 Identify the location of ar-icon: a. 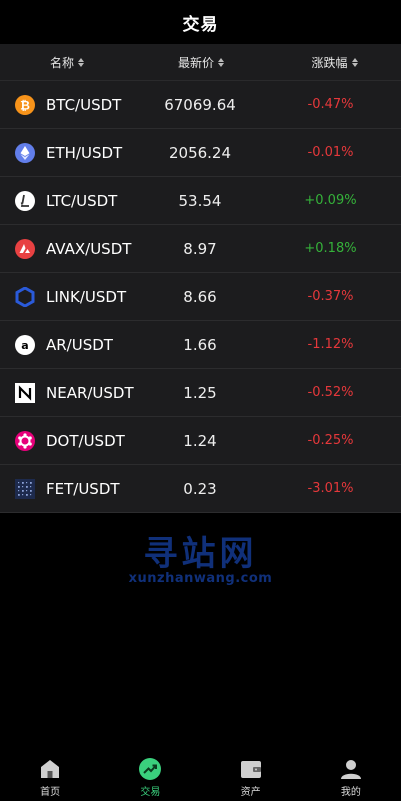
(25, 344).